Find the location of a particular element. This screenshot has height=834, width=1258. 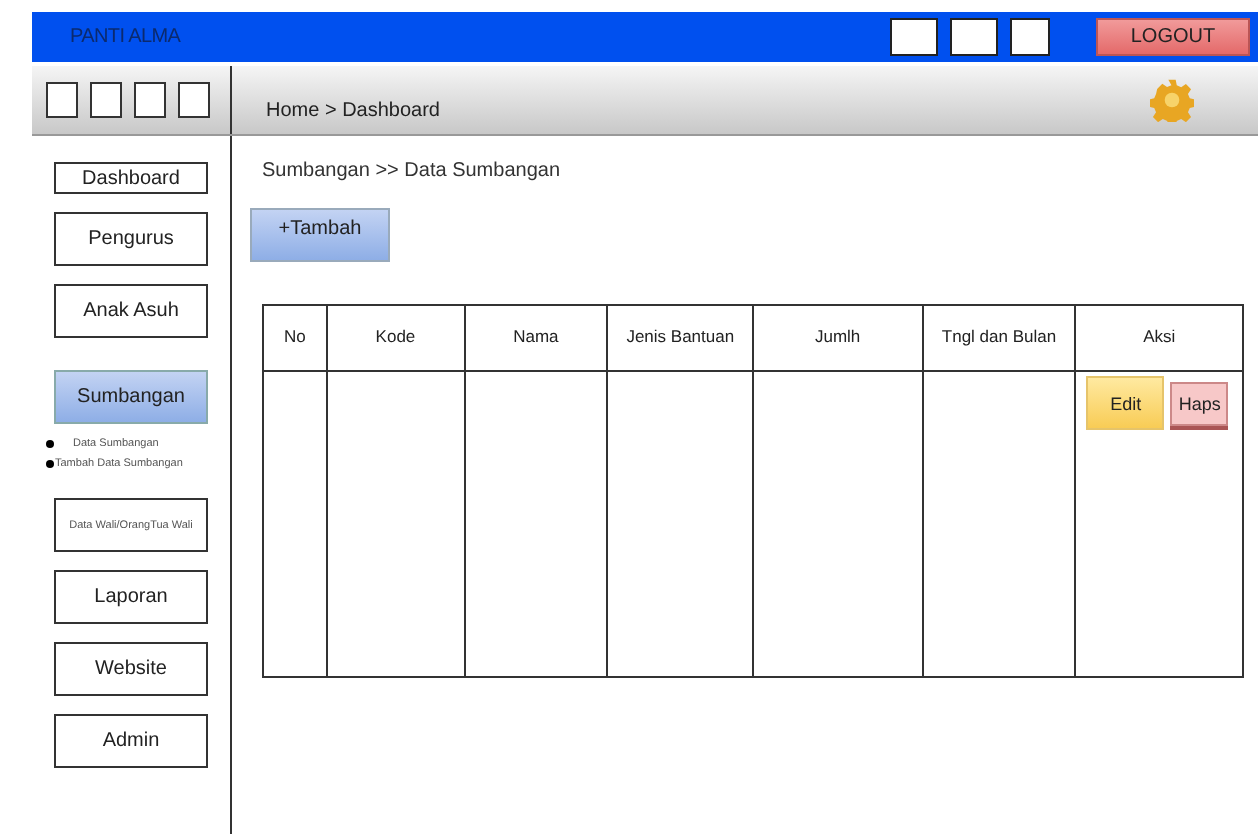

sidebar-item: Anak Asuh is located at coordinates (131, 311).